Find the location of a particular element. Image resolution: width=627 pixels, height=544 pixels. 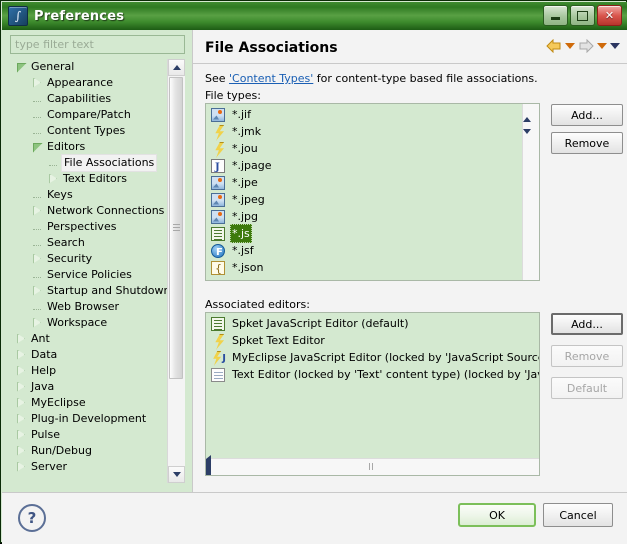

tree-item-myeclipse: MyEclipse is located at coordinates (88, 403).